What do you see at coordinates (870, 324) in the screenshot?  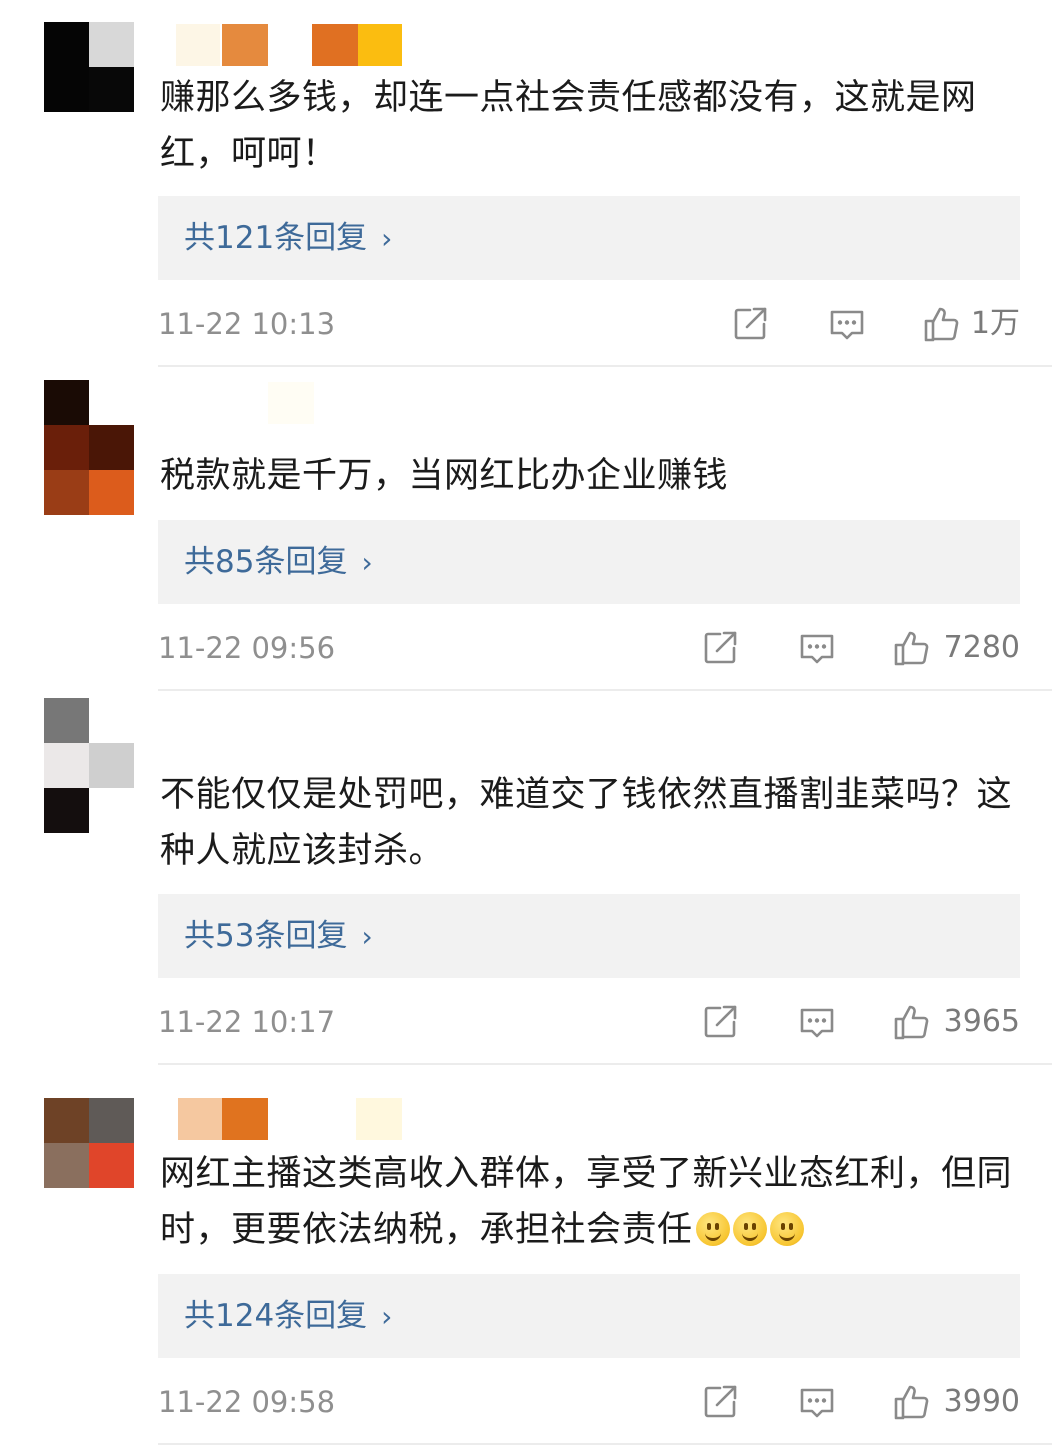 I see `action-bar: 1万` at bounding box center [870, 324].